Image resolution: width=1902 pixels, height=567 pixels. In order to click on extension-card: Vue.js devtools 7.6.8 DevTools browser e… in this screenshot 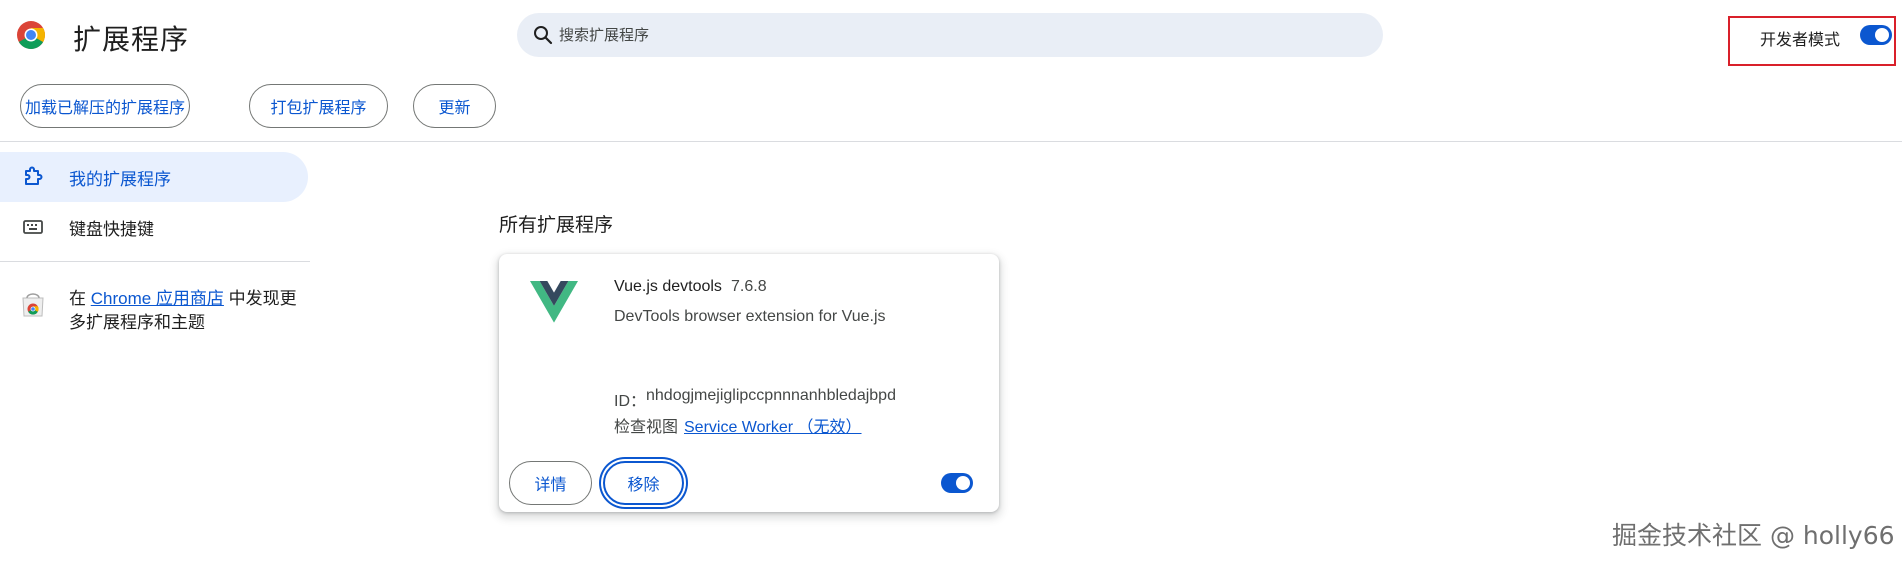, I will do `click(749, 383)`.